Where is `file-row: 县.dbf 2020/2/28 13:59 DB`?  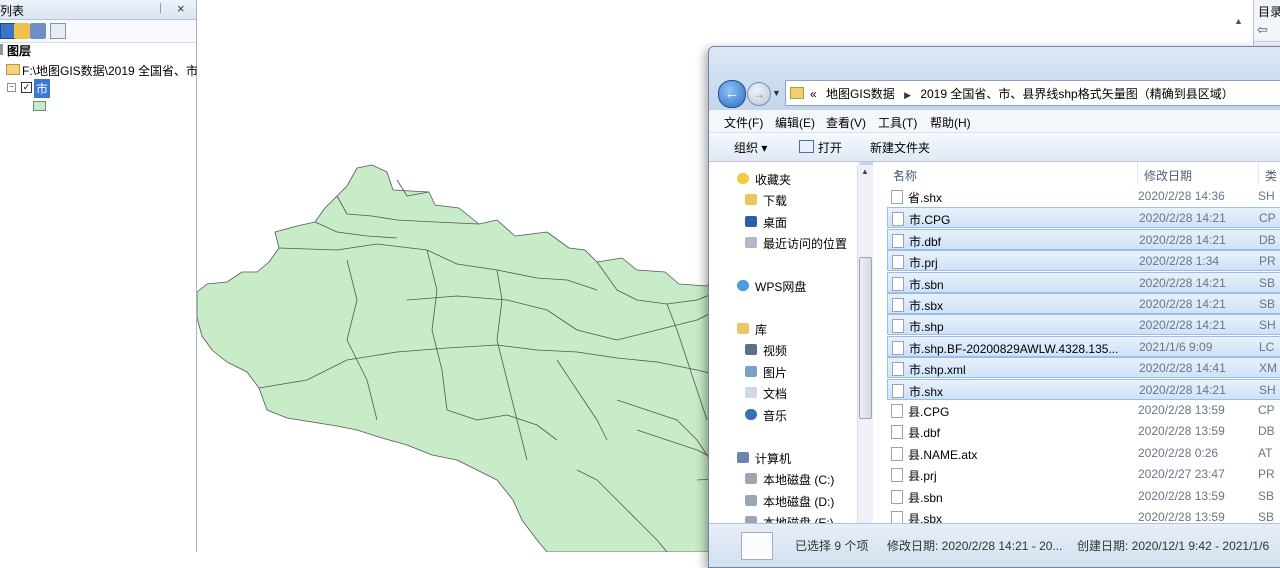
file-row: 县.dbf 2020/2/28 13:59 DB is located at coordinates (1083, 431).